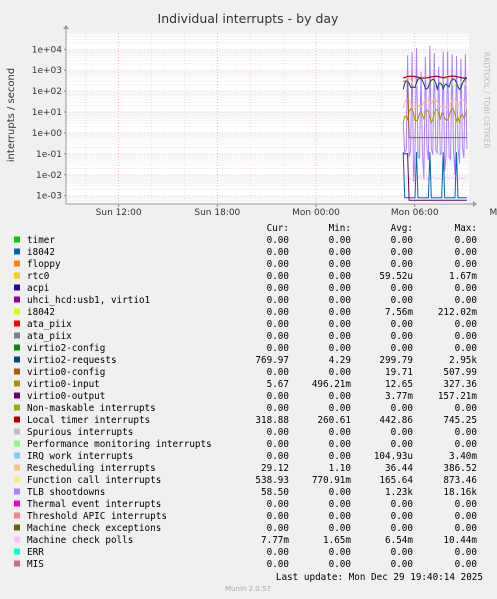  Describe the element at coordinates (399, 468) in the screenshot. I see `legend-value: 36.44` at that location.